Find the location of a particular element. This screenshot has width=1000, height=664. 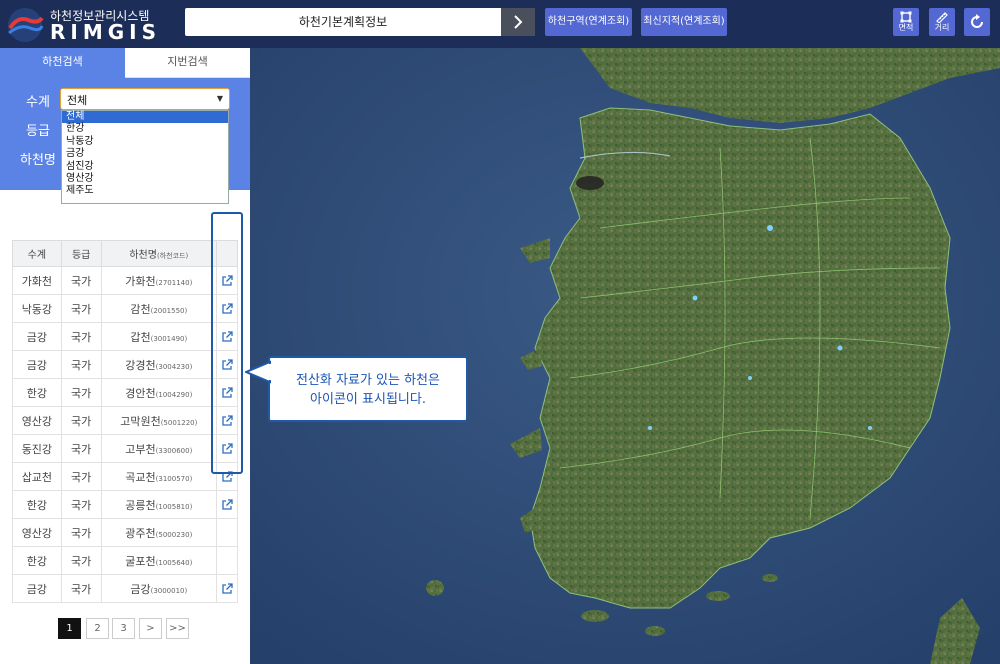

river-code-text: (1005640) is located at coordinates (174, 562).